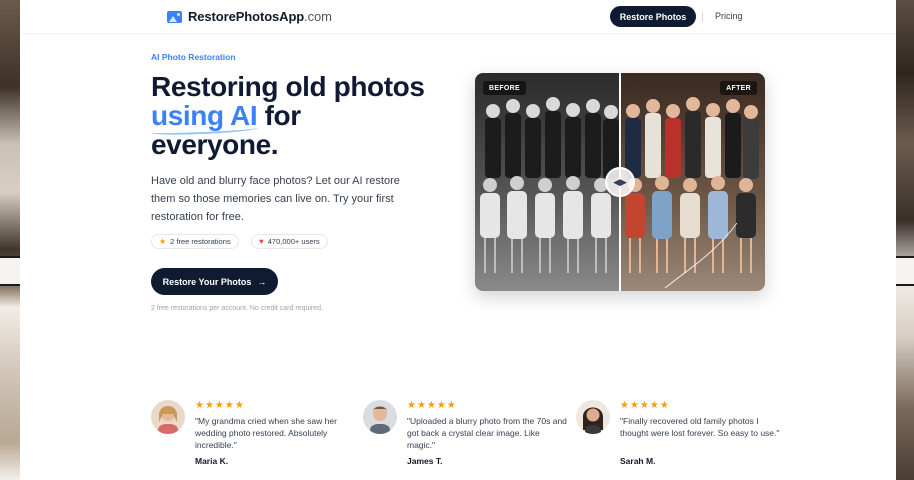  I want to click on photo-icon, so click(174, 16).